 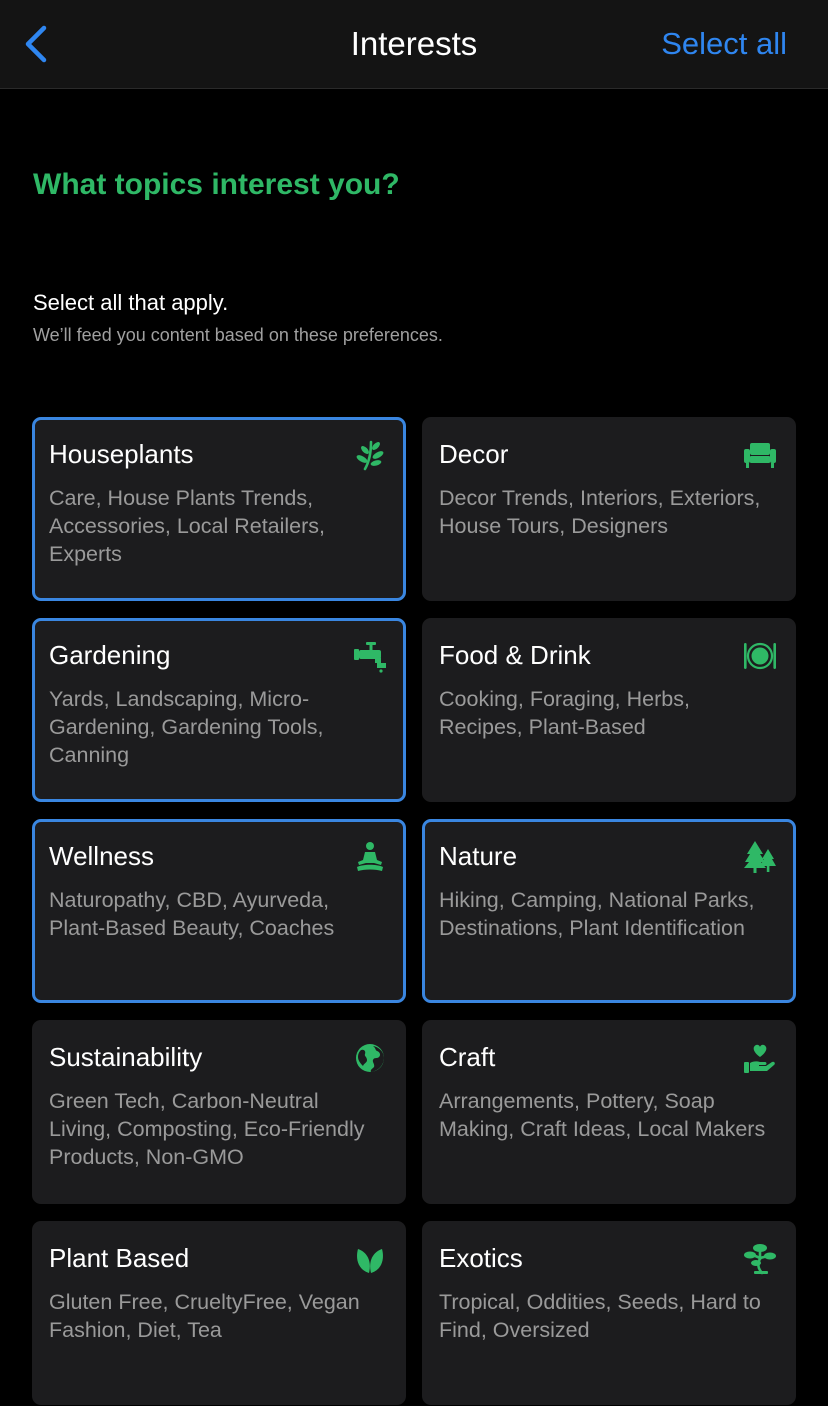 What do you see at coordinates (370, 857) in the screenshot?
I see `meditation-icon` at bounding box center [370, 857].